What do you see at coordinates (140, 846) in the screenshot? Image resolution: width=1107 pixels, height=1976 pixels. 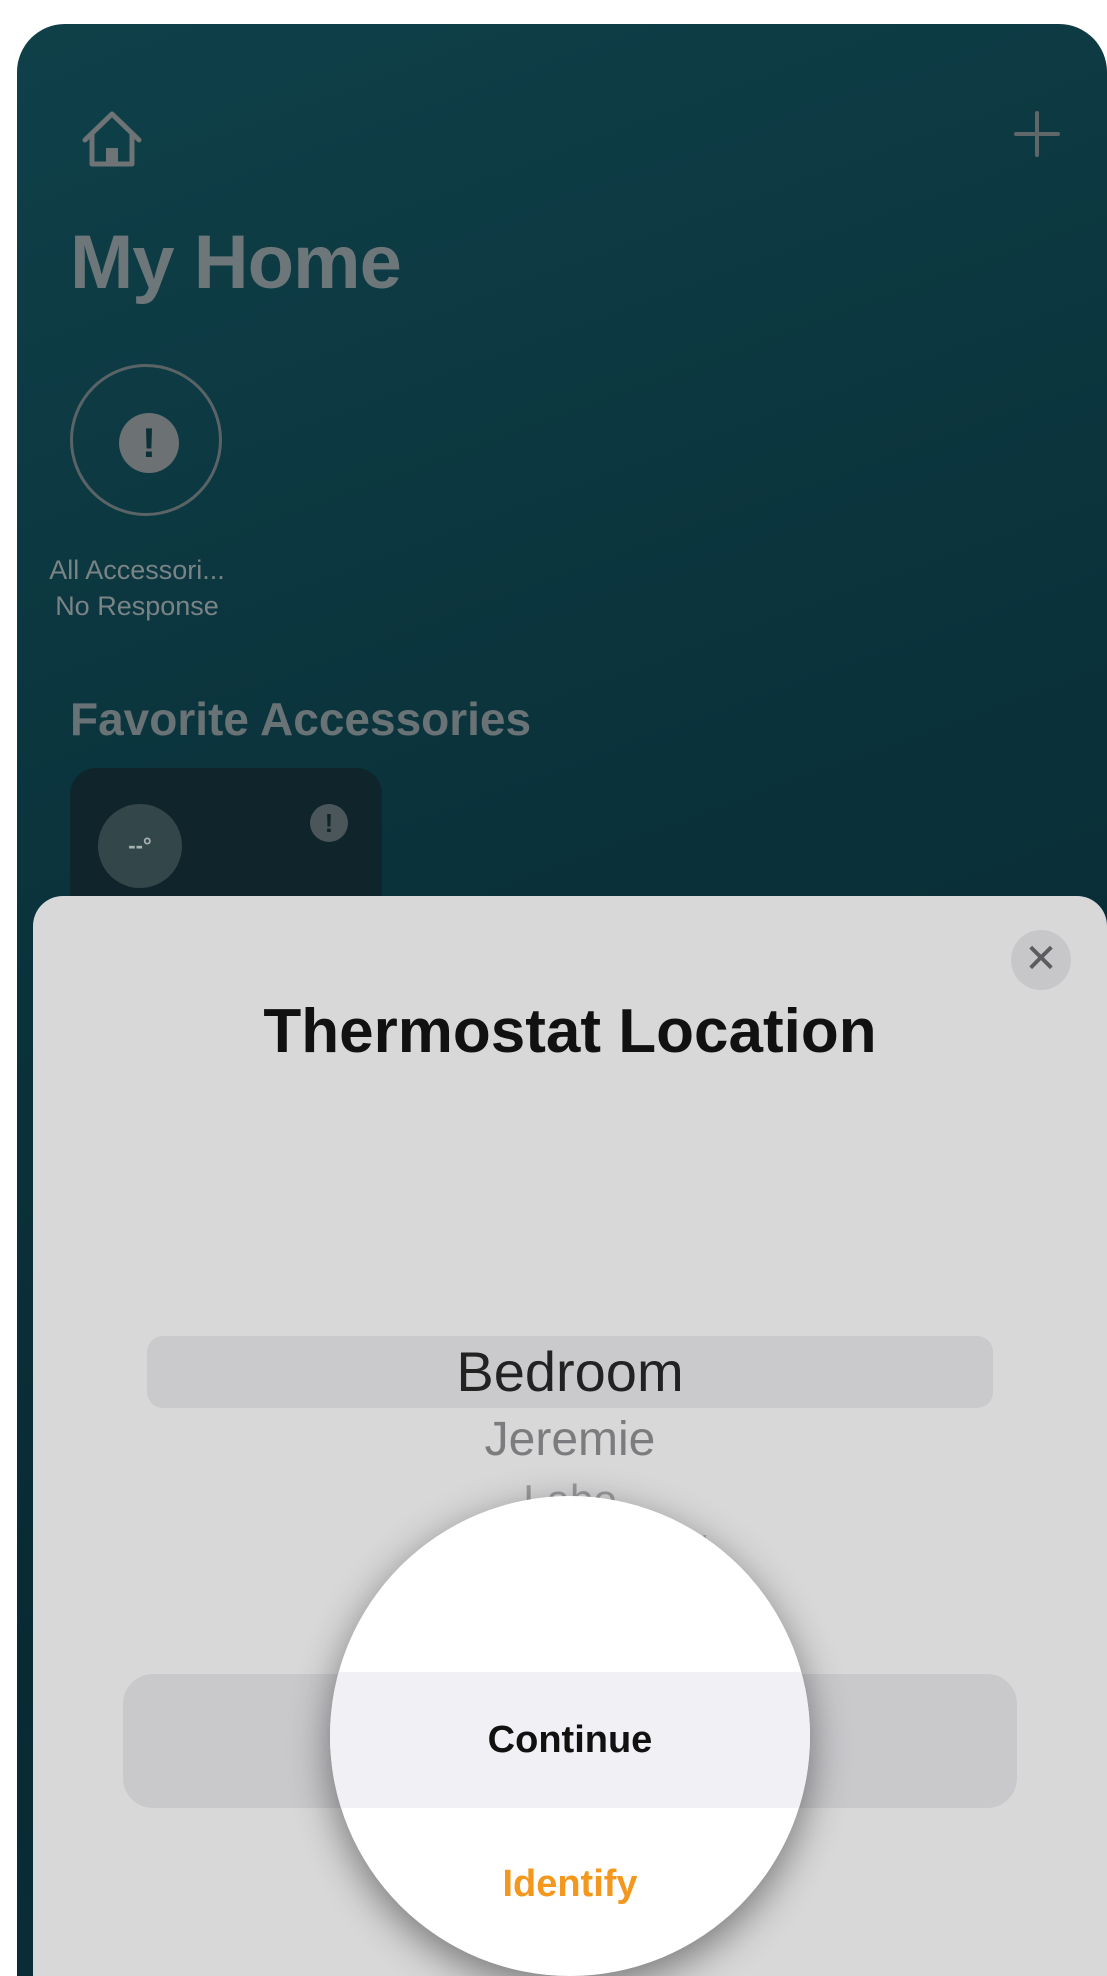 I see `thermostat-temperature: --°` at bounding box center [140, 846].